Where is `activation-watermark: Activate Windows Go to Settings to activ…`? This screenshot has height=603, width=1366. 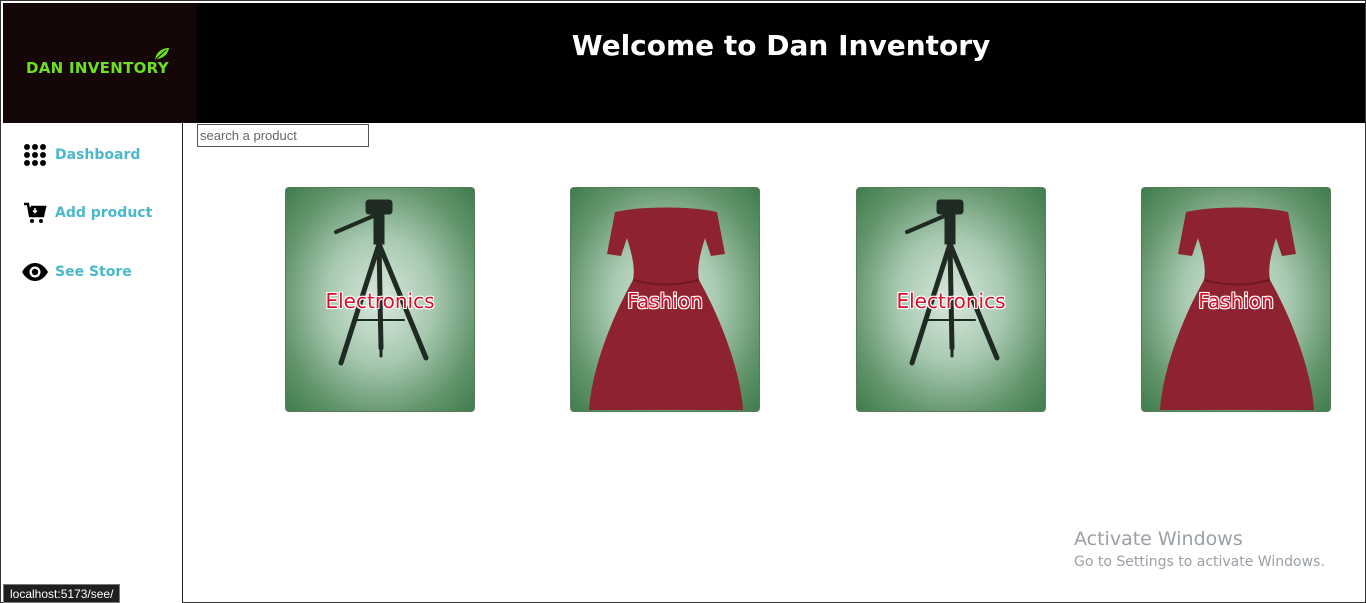
activation-watermark: Activate Windows Go to Settings to activ… is located at coordinates (1199, 549).